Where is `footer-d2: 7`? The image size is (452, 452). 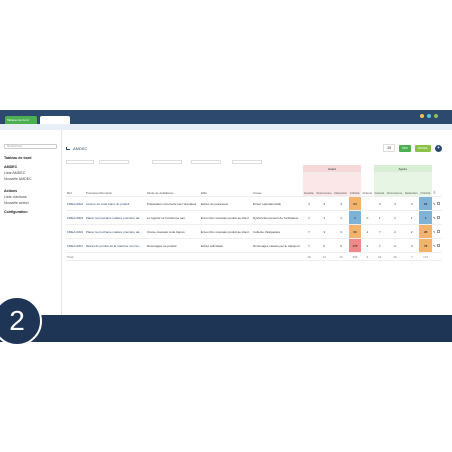 footer-d2: 7 is located at coordinates (412, 256).